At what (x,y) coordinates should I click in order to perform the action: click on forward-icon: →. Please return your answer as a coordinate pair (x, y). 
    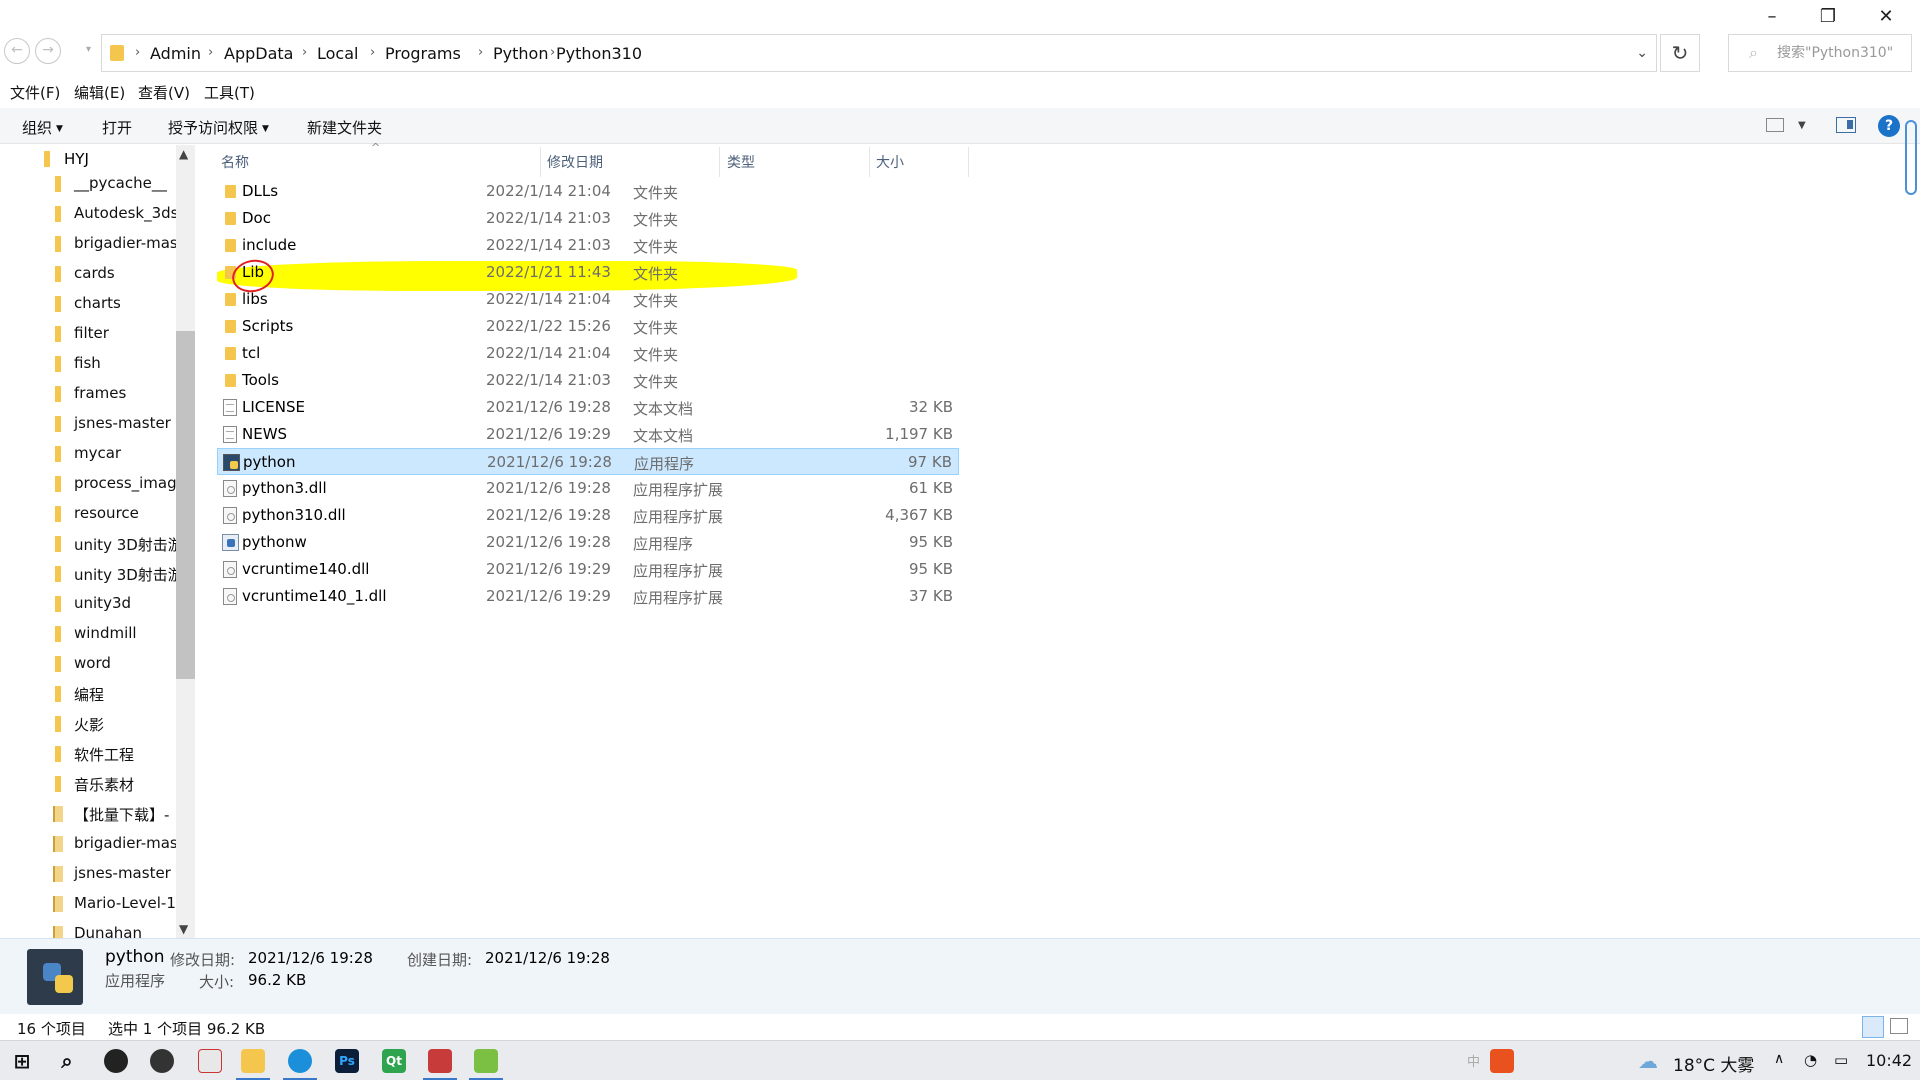
    Looking at the image, I should click on (48, 51).